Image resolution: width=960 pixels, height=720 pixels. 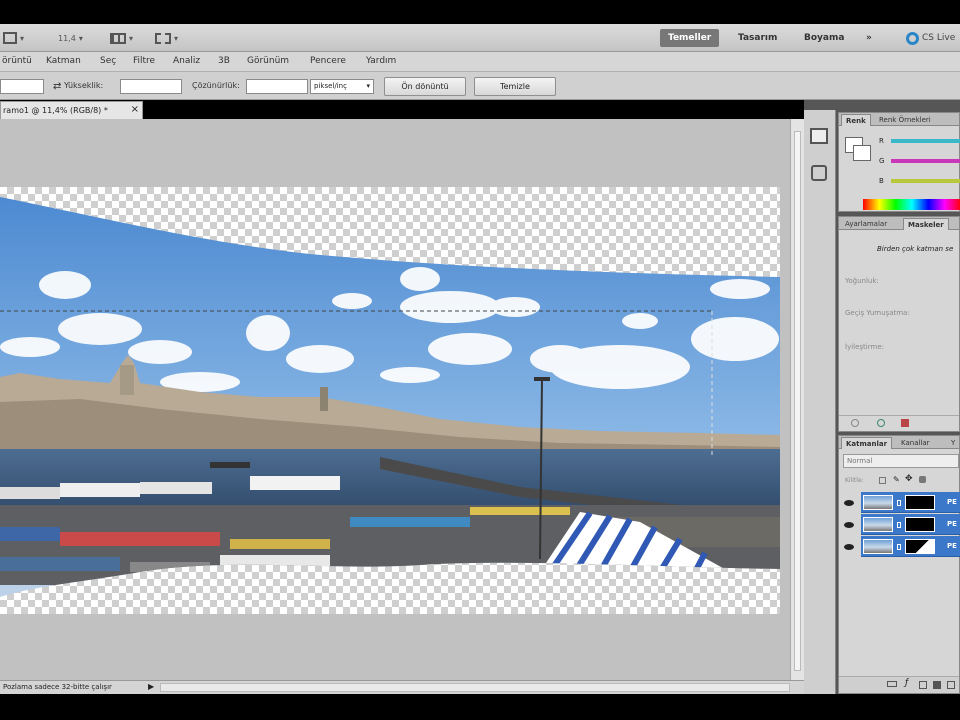 I want to click on fx-icon: ƒ, so click(x=906, y=683).